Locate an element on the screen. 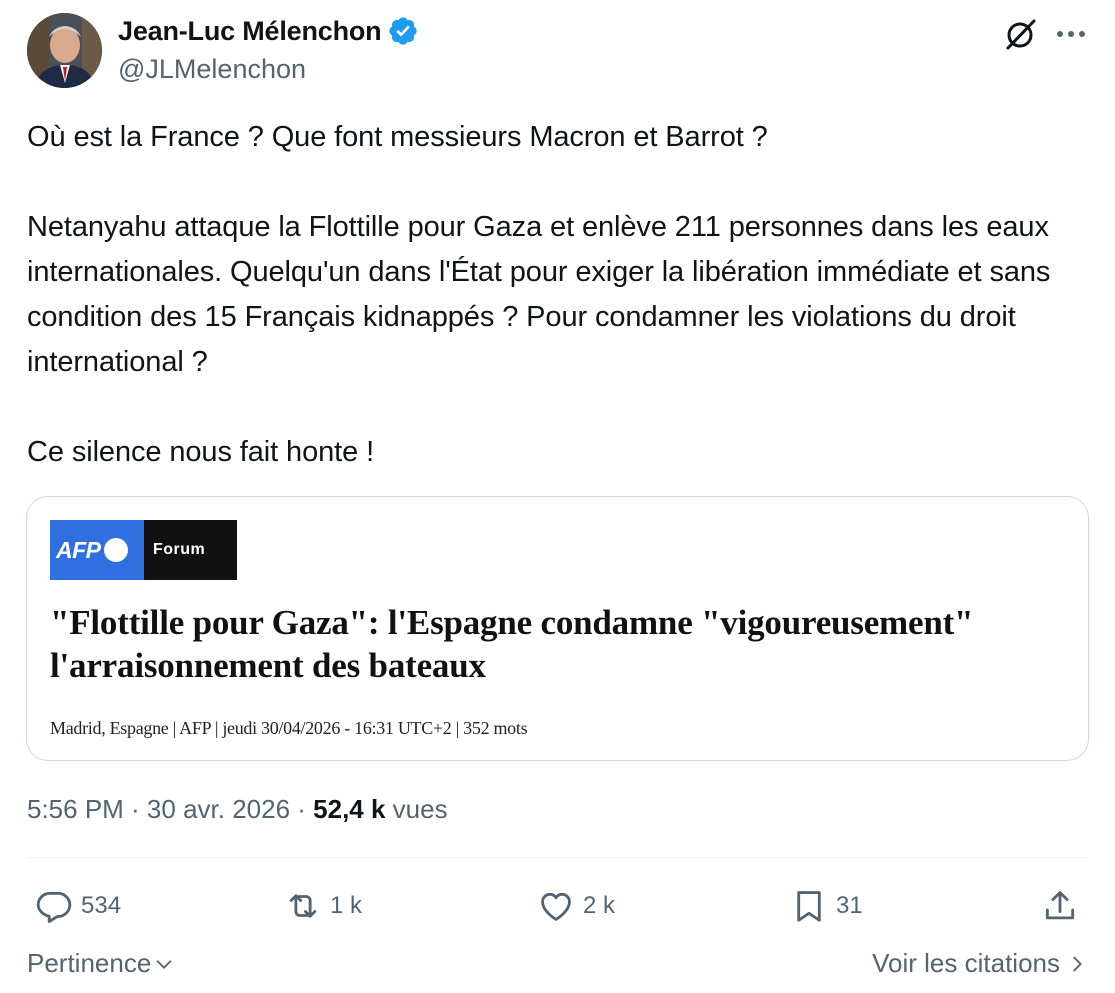 The image size is (1115, 993). action-bar: 534 1 k 2 k 31 is located at coordinates (557, 906).